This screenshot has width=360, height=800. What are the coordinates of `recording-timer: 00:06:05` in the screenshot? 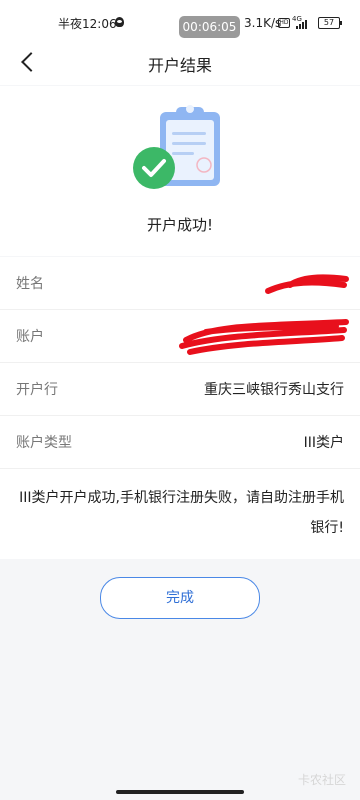 It's located at (209, 27).